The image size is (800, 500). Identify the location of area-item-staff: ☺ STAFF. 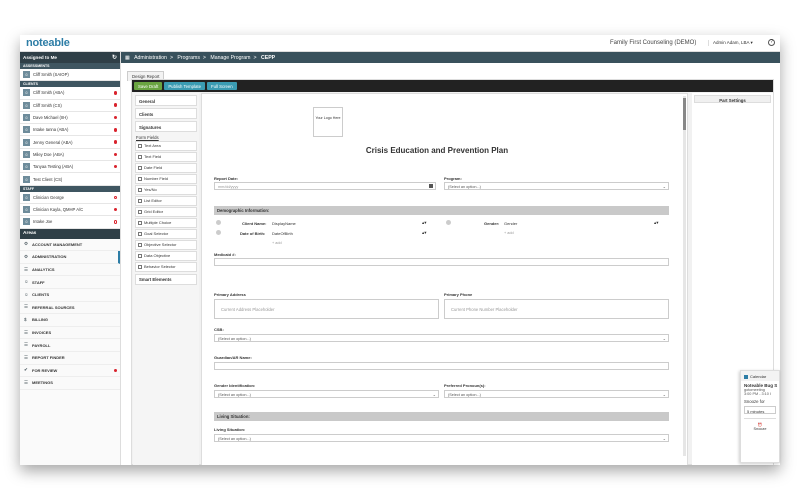
(70, 282).